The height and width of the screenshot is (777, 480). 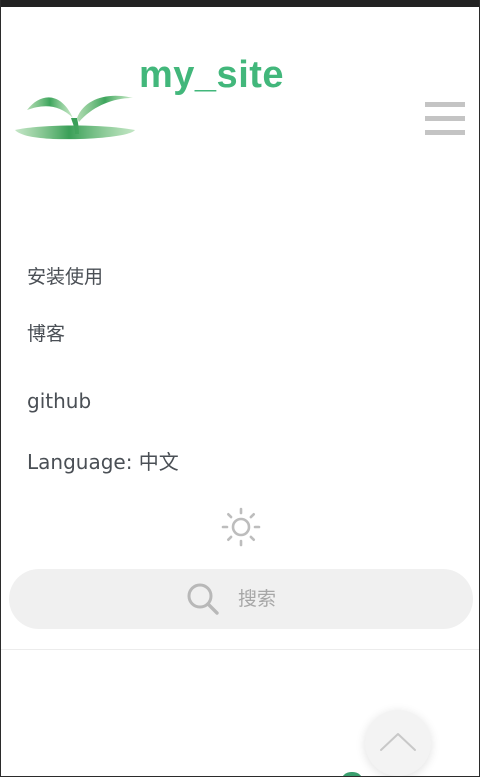 I want to click on theme-toggle-button, so click(x=241, y=527).